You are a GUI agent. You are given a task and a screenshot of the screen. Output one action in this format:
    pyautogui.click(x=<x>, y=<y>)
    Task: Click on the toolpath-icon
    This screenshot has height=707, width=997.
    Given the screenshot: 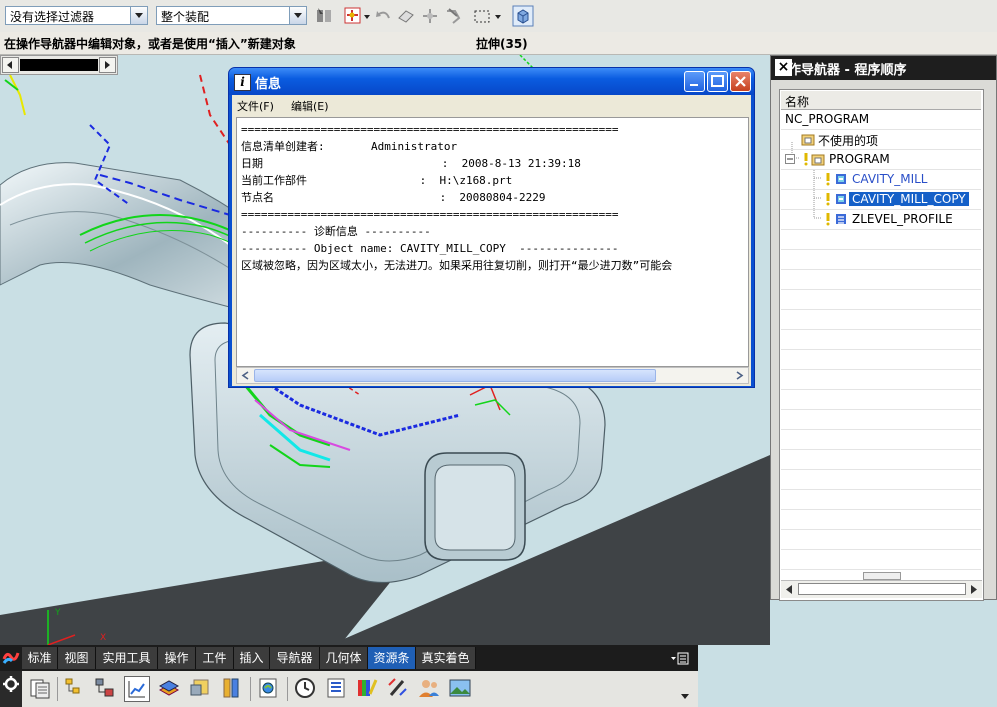 What is the action you would take?
    pyautogui.click(x=137, y=689)
    